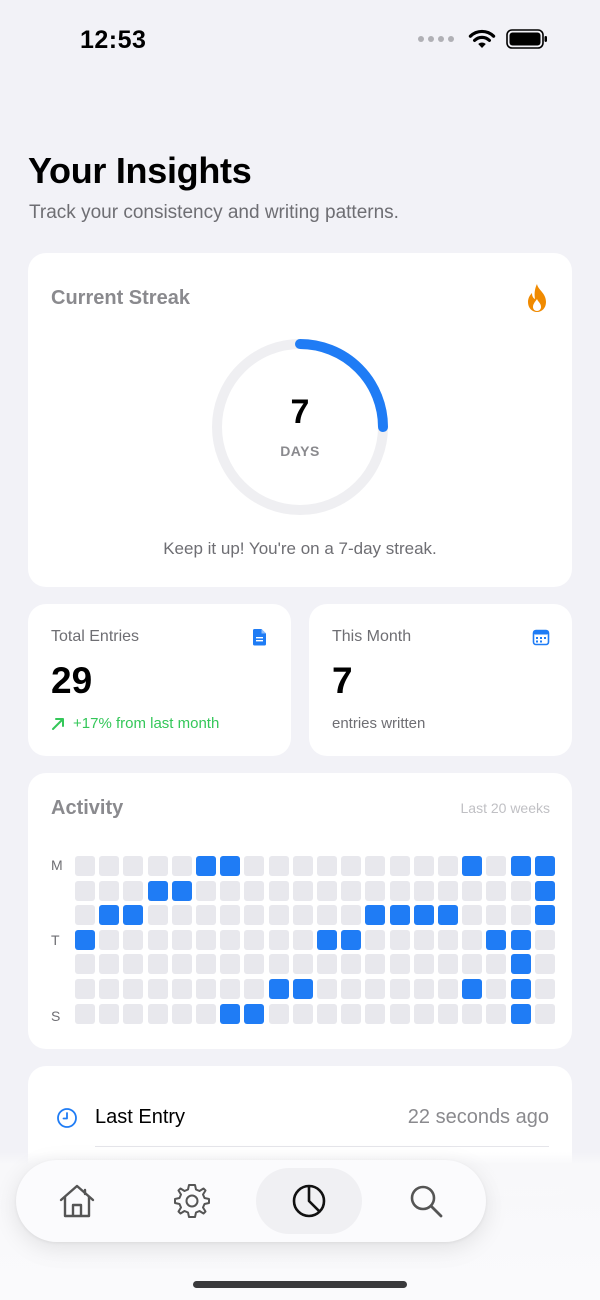 The height and width of the screenshot is (1300, 600). I want to click on this-month-caption: entries written, so click(379, 723).